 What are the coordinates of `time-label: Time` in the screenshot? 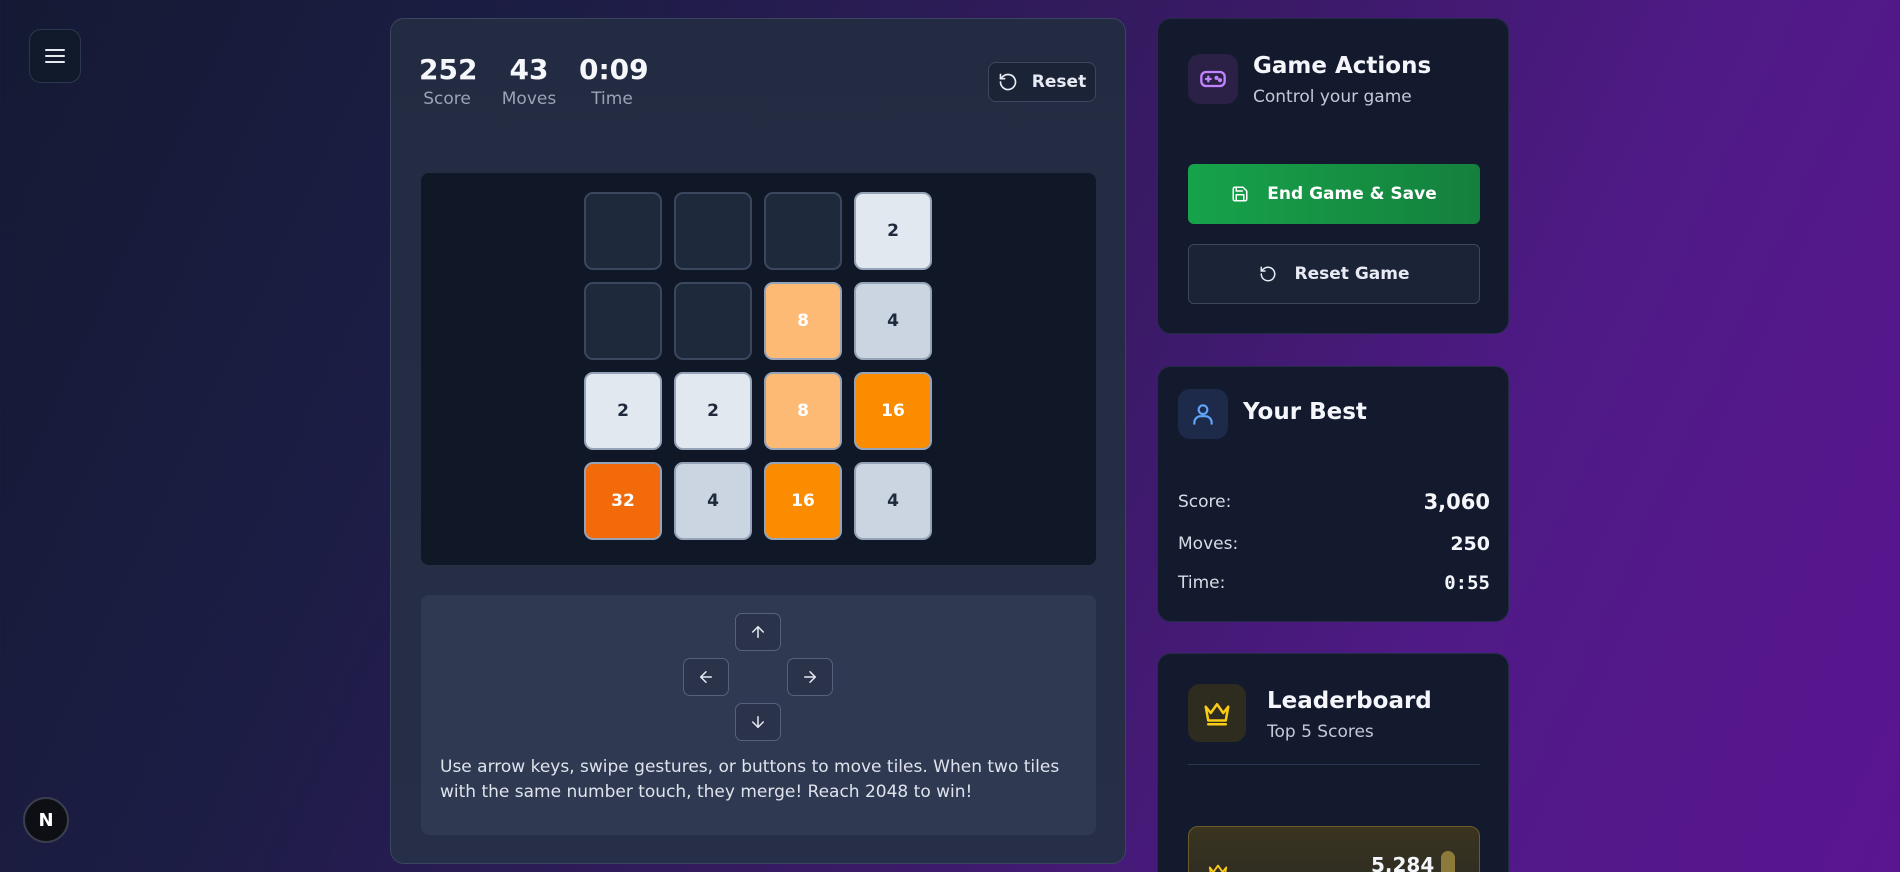 It's located at (612, 99).